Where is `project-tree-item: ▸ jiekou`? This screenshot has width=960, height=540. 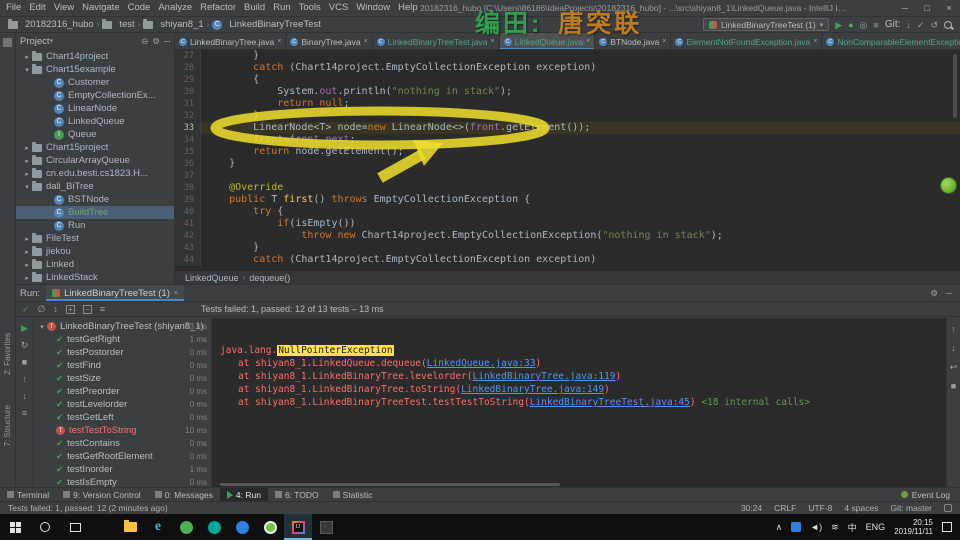 project-tree-item: ▸ jiekou is located at coordinates (95, 251).